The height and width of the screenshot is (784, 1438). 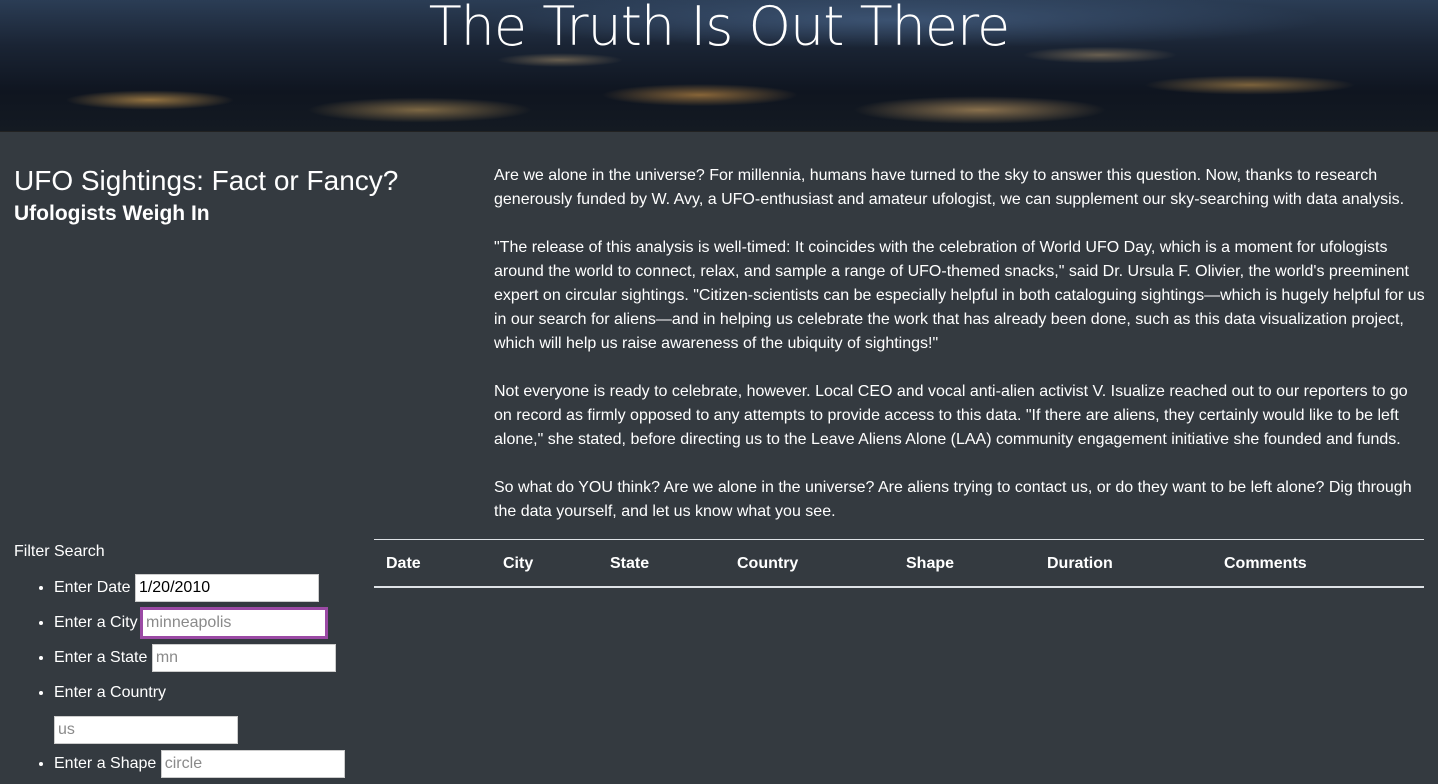 I want to click on column-header-date: Date, so click(x=432, y=563).